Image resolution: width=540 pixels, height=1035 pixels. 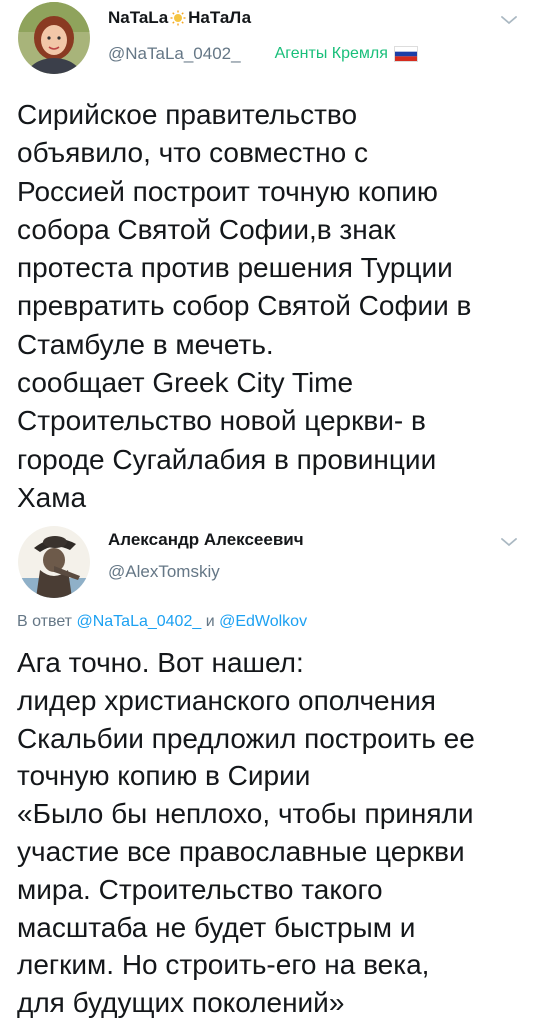 I want to click on handle: @NaTaLa_0402_ Агенты Кремля, so click(x=263, y=54).